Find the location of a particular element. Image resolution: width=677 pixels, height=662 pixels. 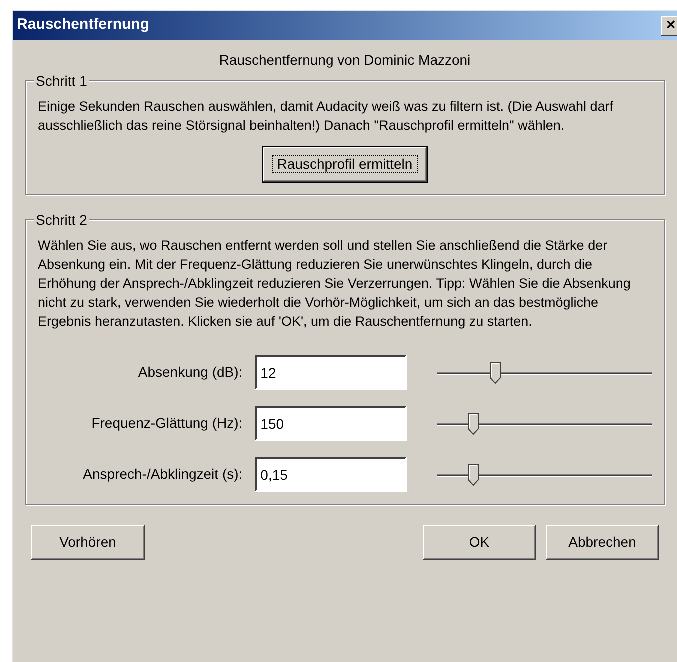

preview-button: Vorhören is located at coordinates (88, 542).